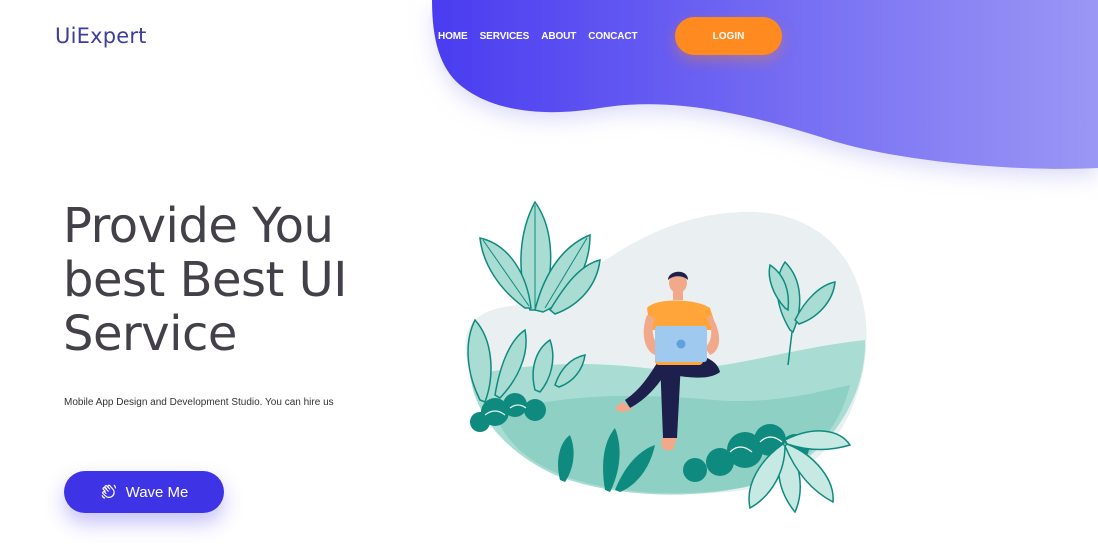 The image size is (1098, 546). I want to click on login-button: LOGIN, so click(728, 36).